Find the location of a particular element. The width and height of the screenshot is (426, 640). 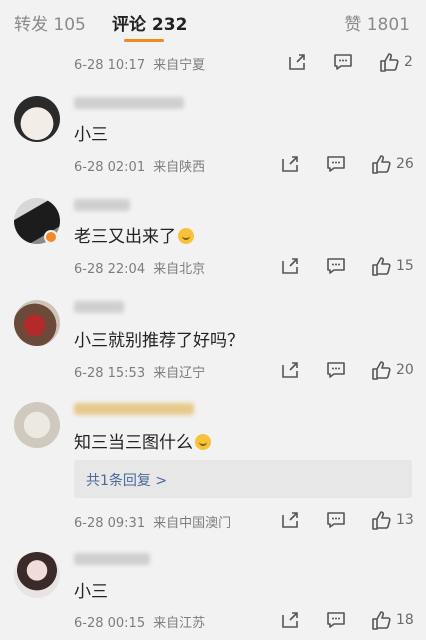

like-count: 13 is located at coordinates (405, 520).